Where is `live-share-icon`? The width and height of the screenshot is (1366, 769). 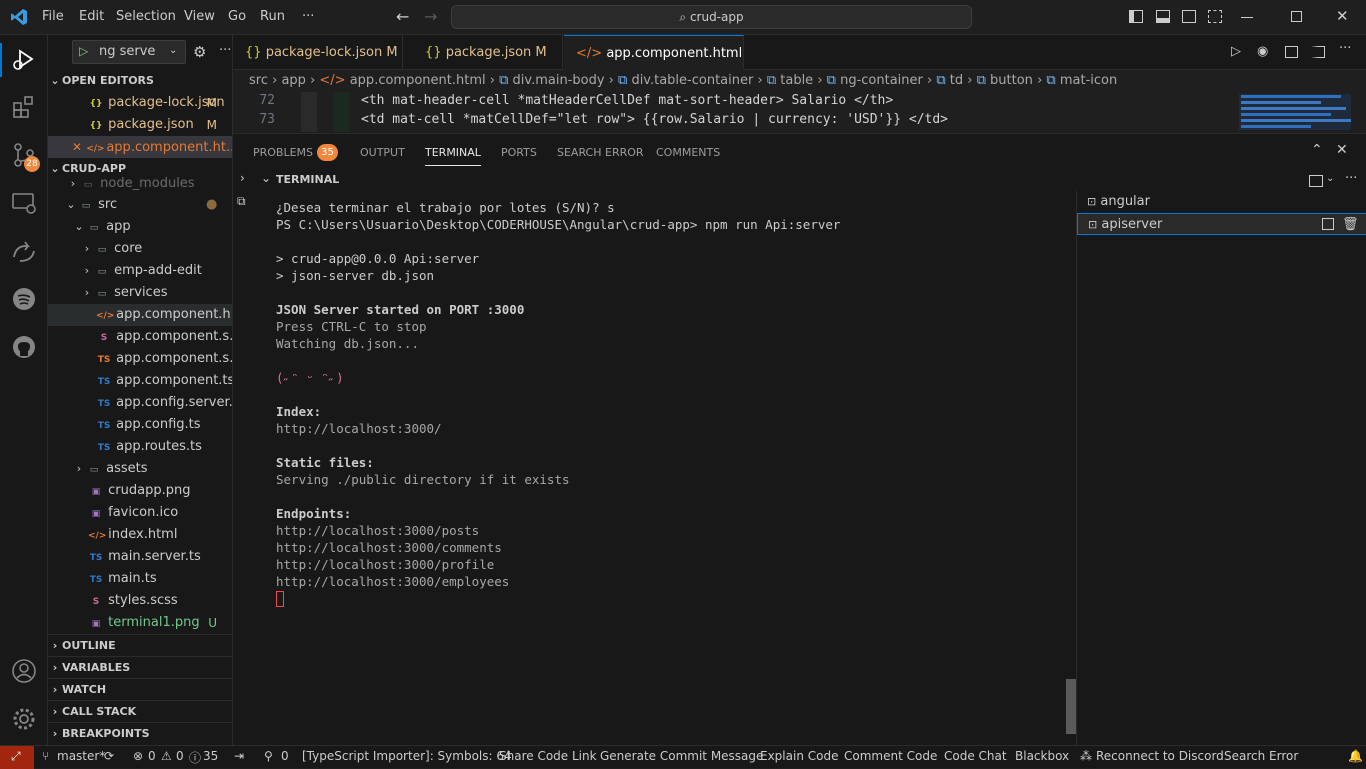 live-share-icon is located at coordinates (24, 251).